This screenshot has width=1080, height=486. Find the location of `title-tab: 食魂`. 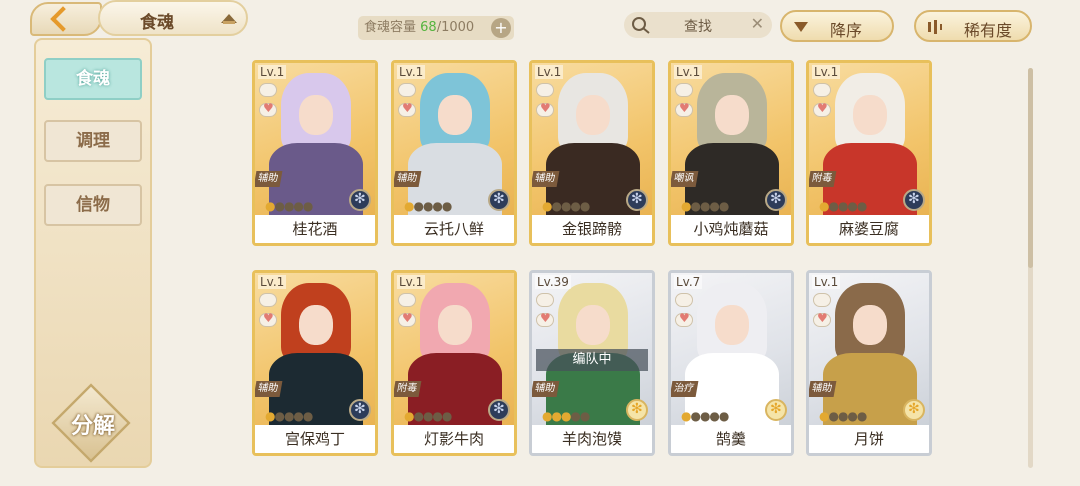

title-tab: 食魂 is located at coordinates (173, 18).